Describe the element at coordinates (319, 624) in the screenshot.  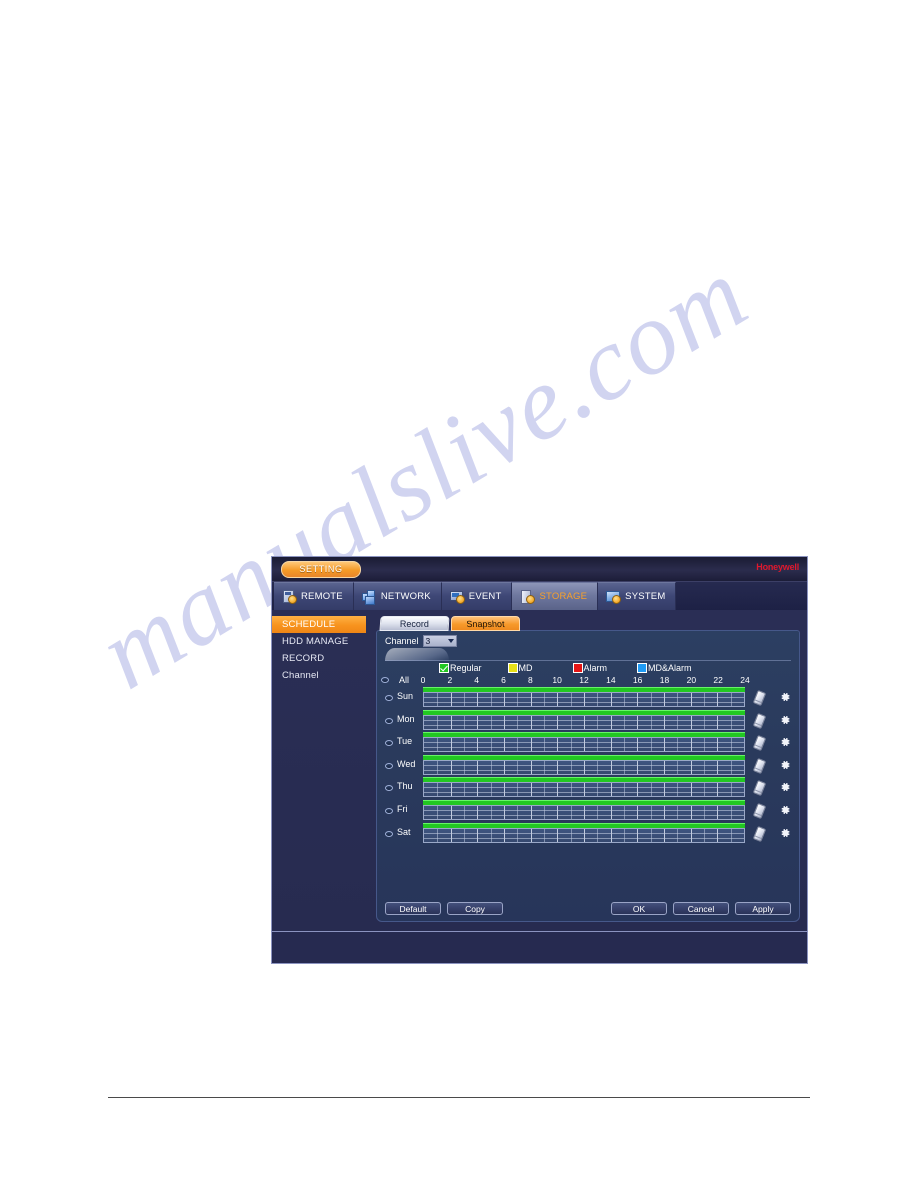
I see `sidebar-item-schedule: SCHEDULE` at that location.